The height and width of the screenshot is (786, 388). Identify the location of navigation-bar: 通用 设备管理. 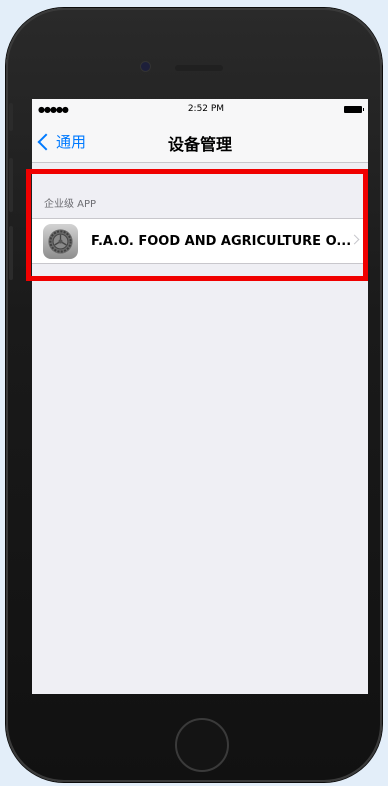
(200, 141).